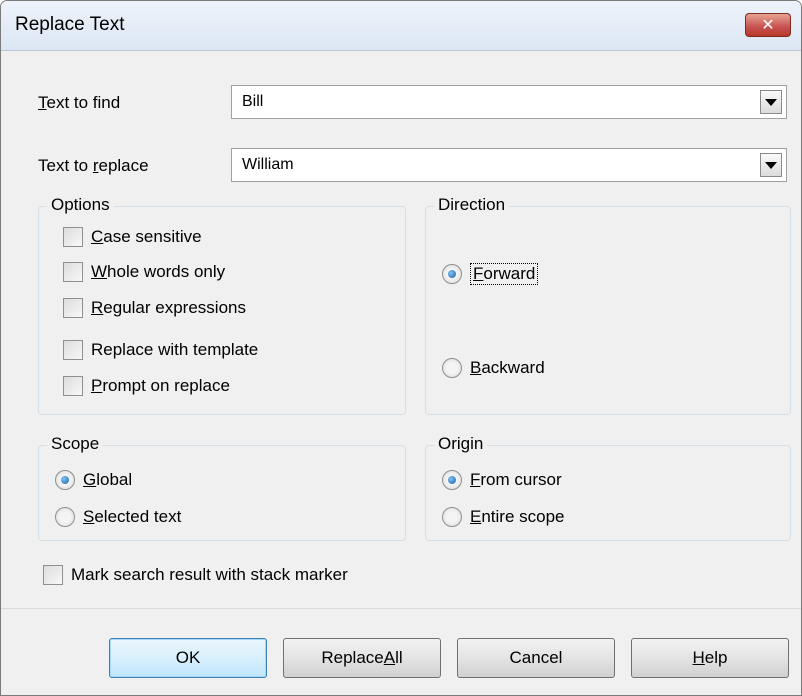 The height and width of the screenshot is (696, 802). Describe the element at coordinates (160, 350) in the screenshot. I see `replace-with-template-checkbox: Replace with template` at that location.